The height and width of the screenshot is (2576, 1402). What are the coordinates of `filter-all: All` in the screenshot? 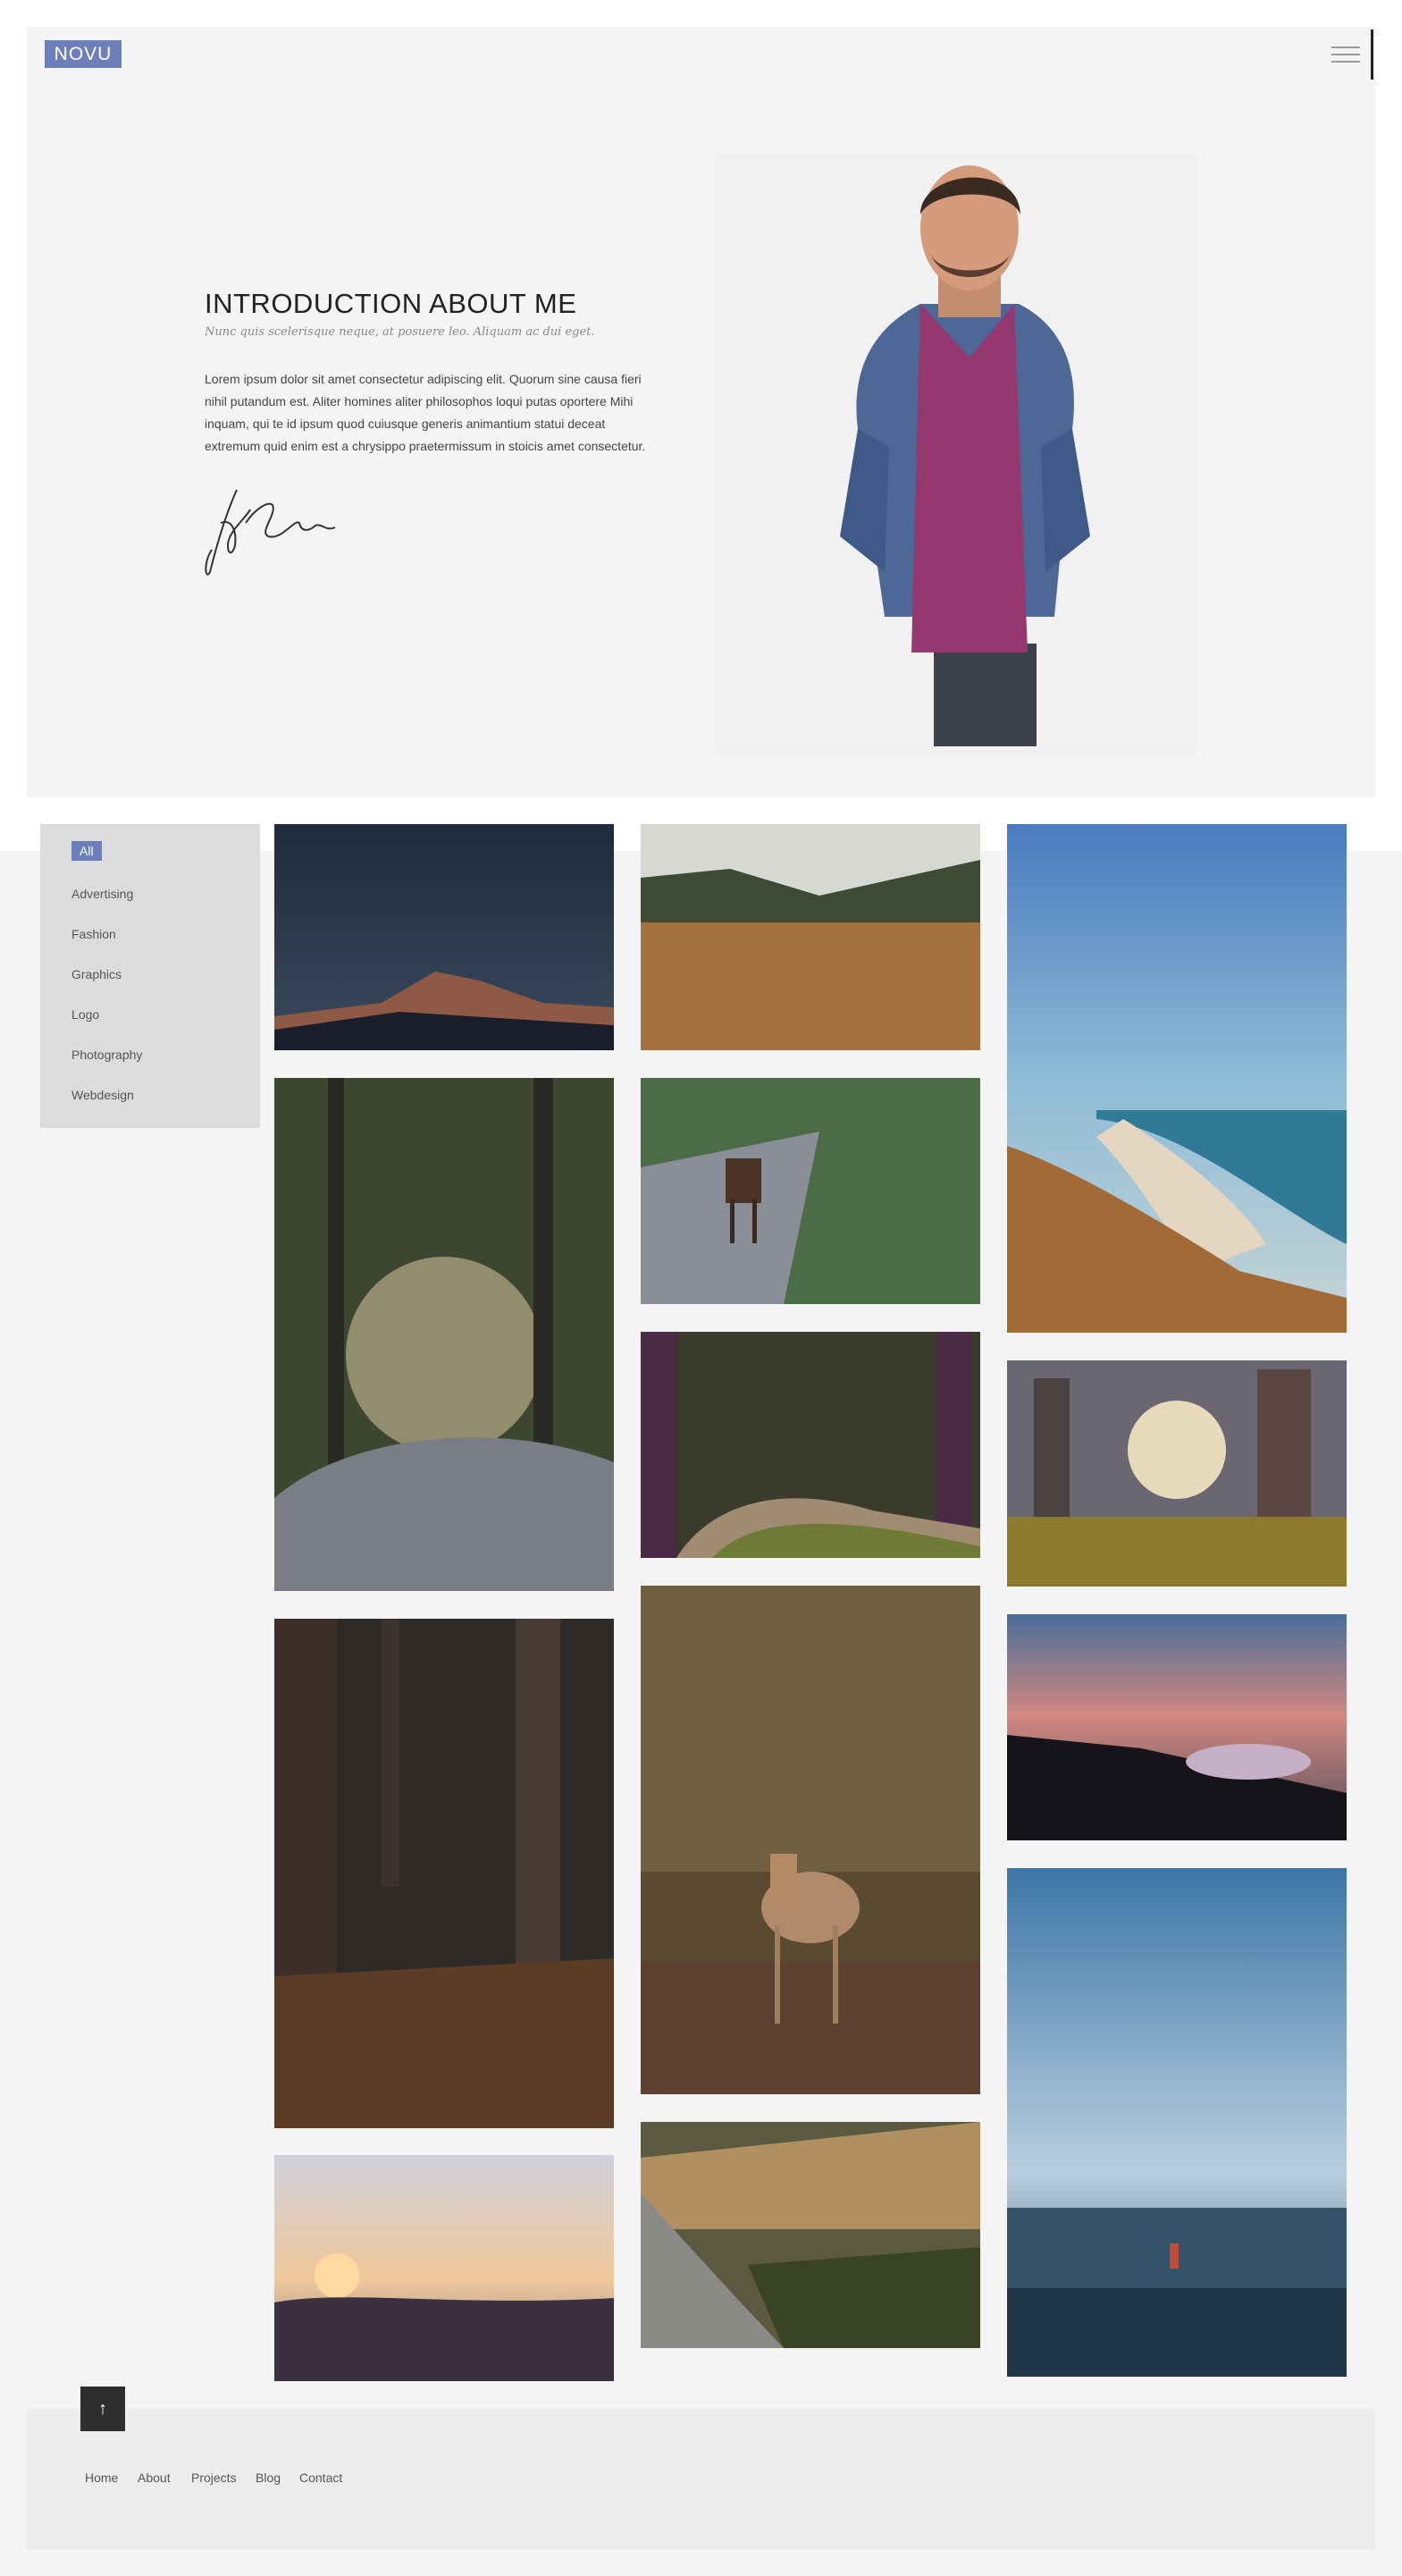 It's located at (86, 851).